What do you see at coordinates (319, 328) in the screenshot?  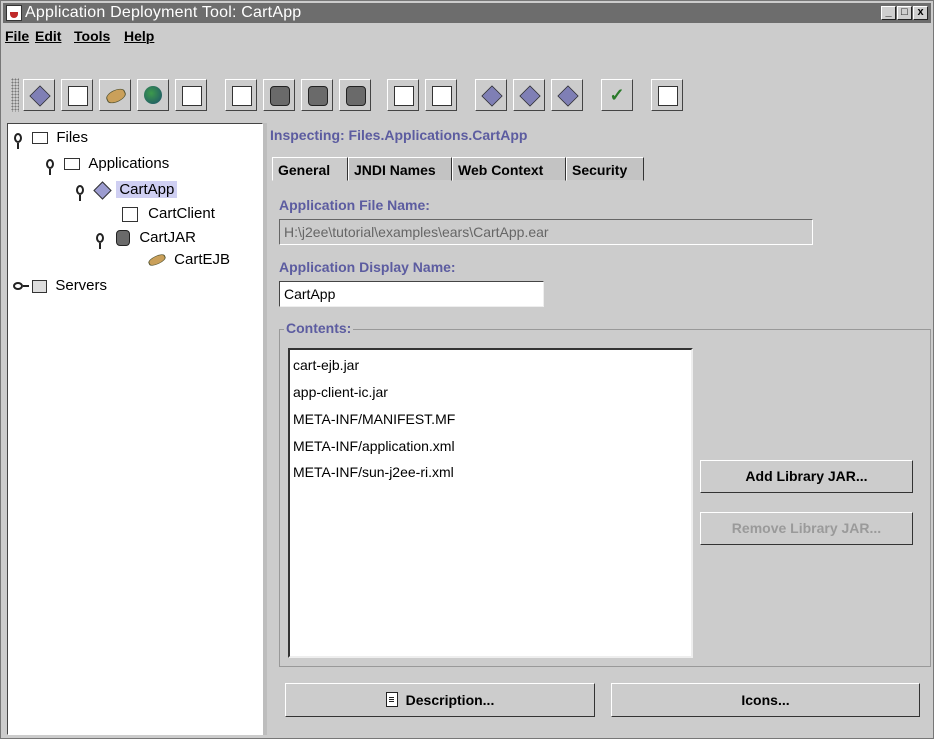 I see `contents-label: Contents:` at bounding box center [319, 328].